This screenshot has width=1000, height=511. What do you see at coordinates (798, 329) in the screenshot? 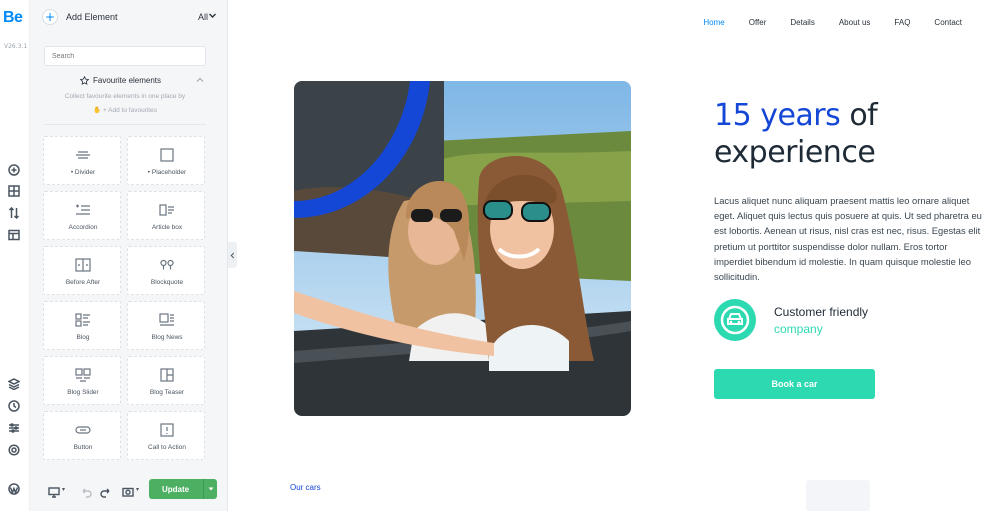
I see `feature-subtitle: company` at bounding box center [798, 329].